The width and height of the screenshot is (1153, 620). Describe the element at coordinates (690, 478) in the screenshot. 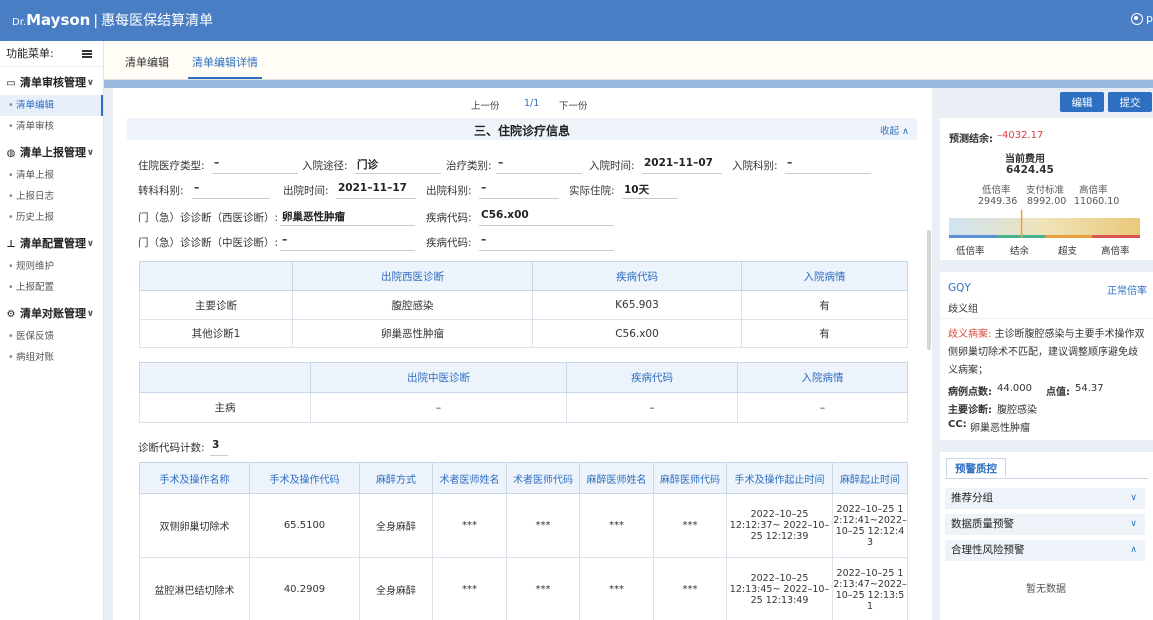

I see `table-header: 麻醉医师代码` at that location.